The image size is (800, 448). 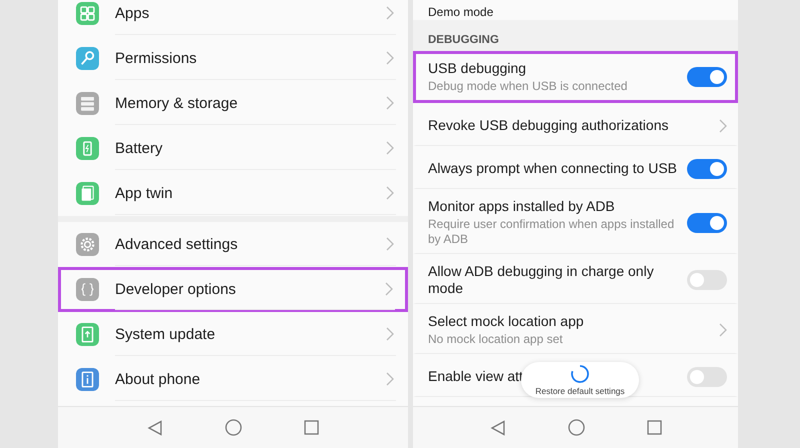 I want to click on menu-row: Permissions, so click(x=233, y=58).